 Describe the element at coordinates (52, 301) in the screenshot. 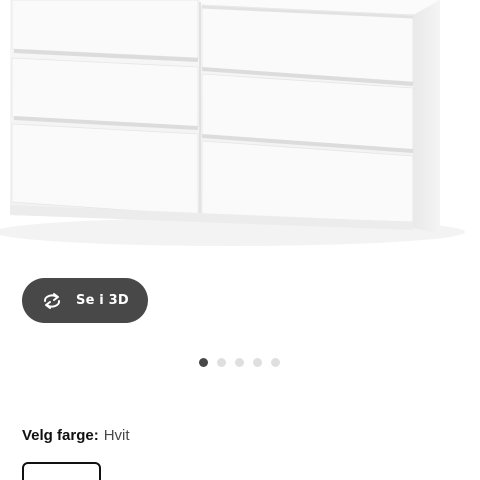

I see `rotate-3d-icon` at that location.